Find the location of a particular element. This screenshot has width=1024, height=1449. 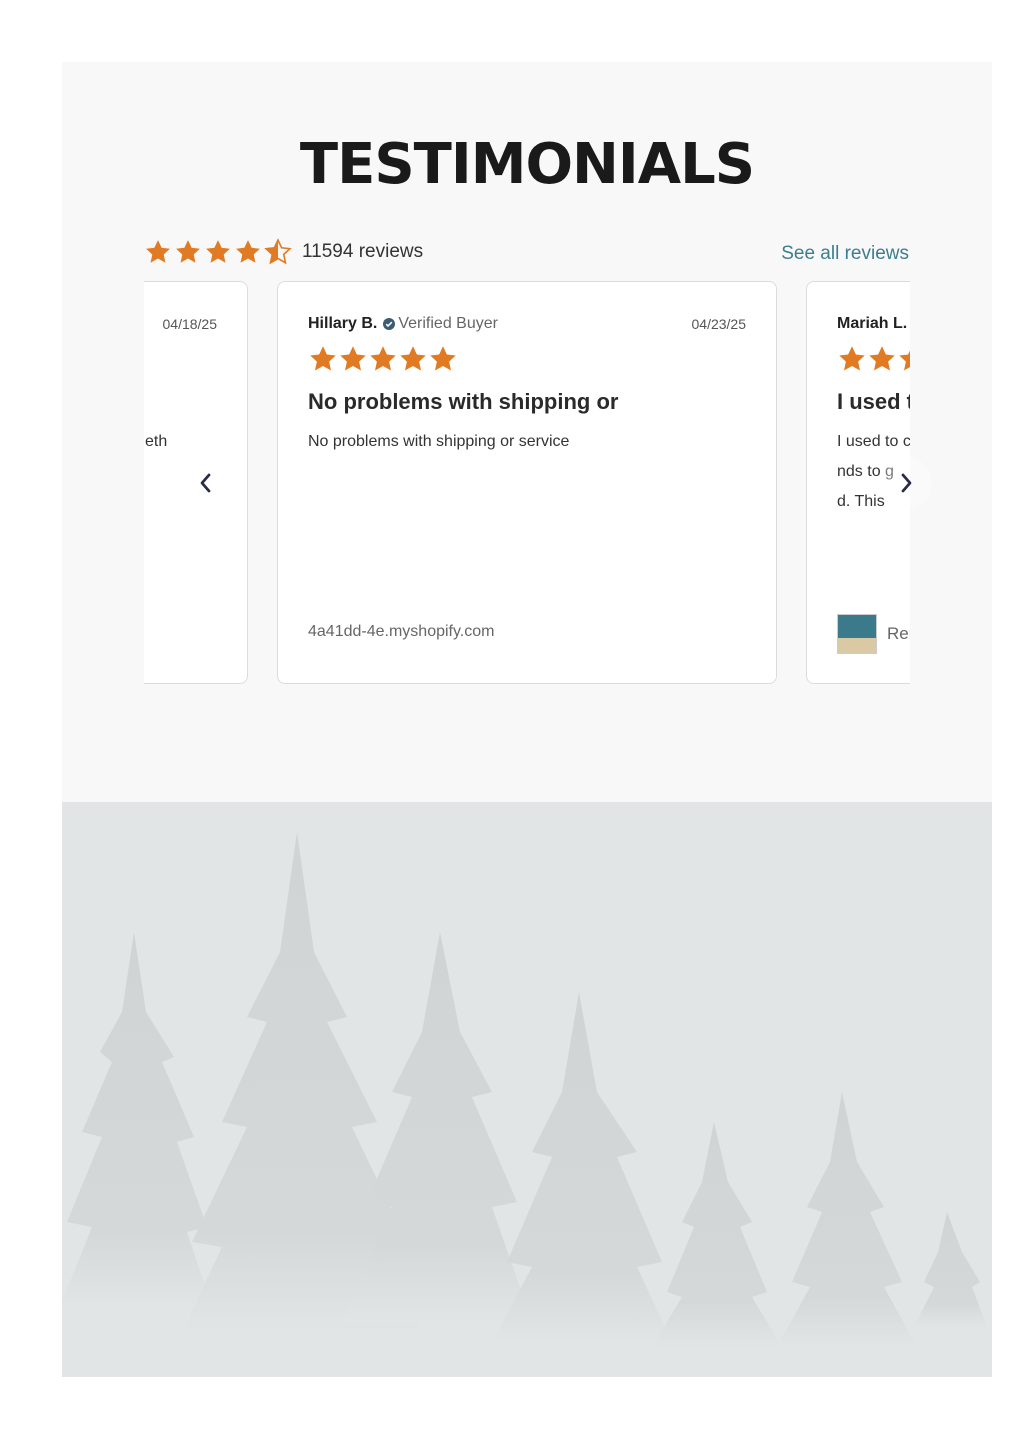

review-body-line: I used to c is located at coordinates (873, 441).